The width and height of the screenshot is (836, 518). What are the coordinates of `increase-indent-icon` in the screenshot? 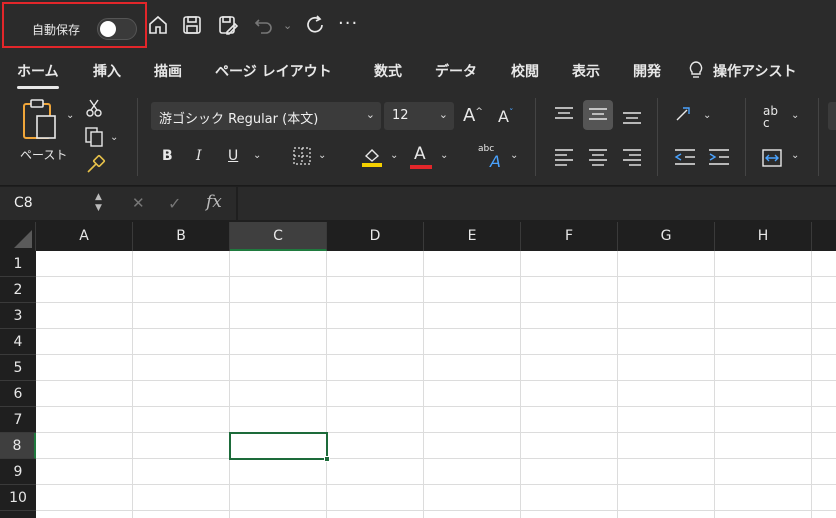 It's located at (719, 157).